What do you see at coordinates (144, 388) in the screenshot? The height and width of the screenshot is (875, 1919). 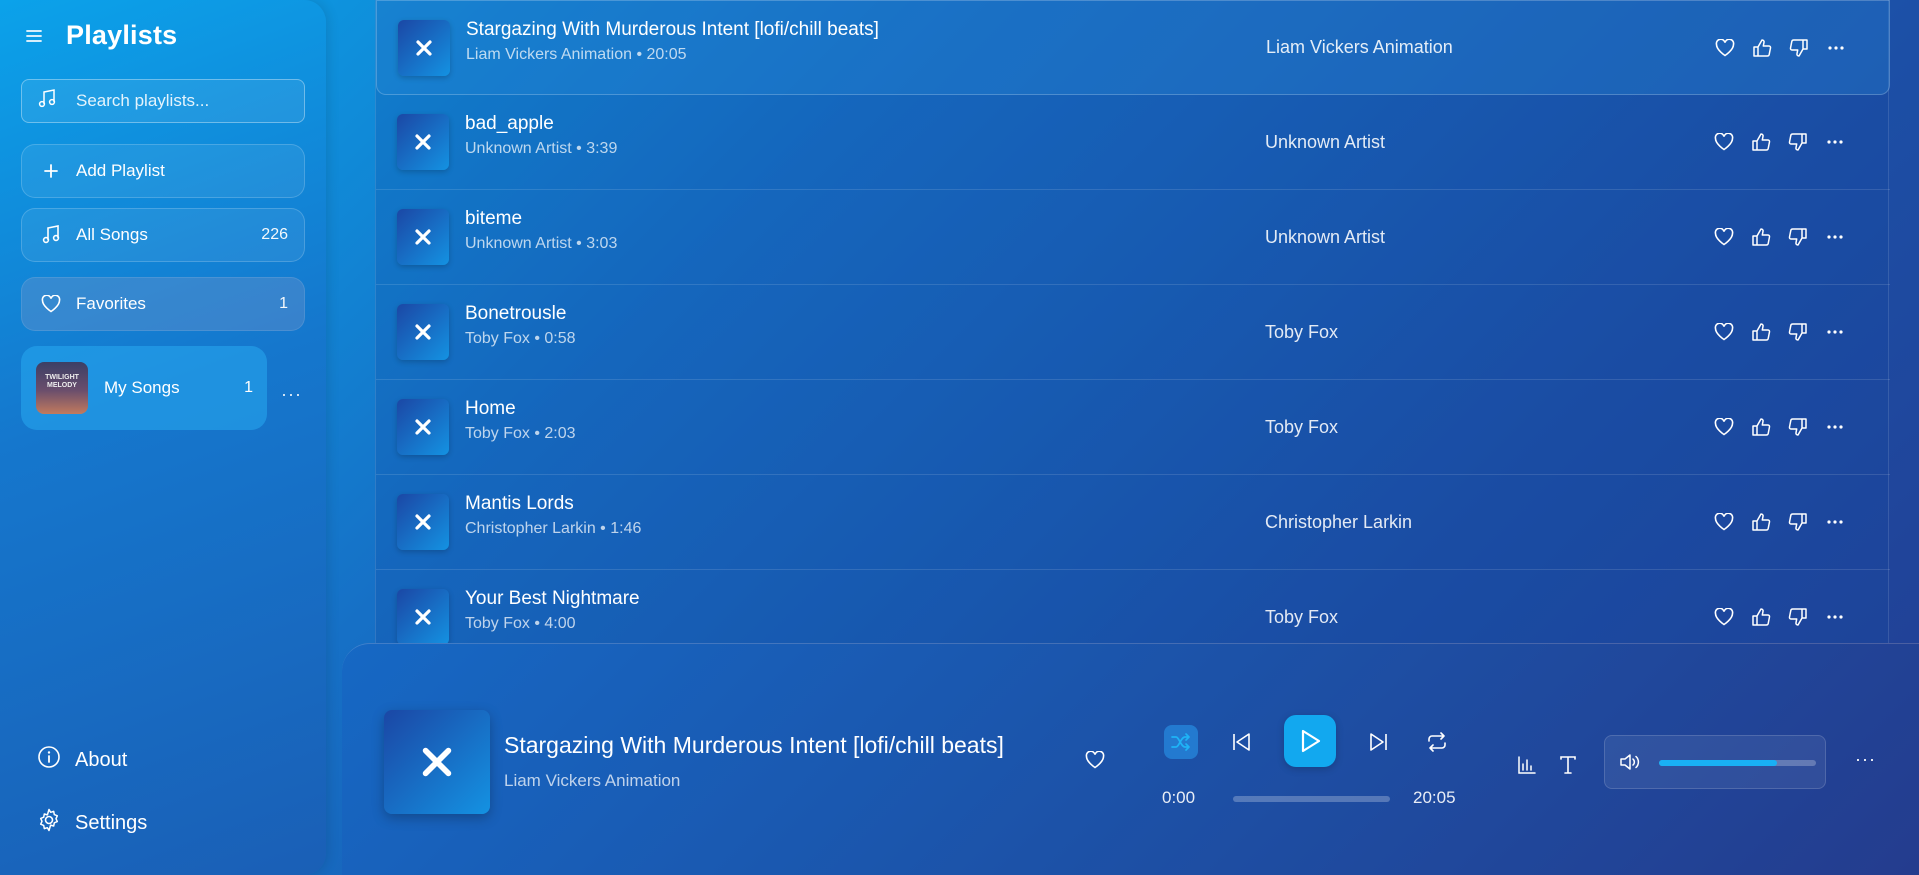 I see `sidebar-item-my-songs: TWILIGHT MELODY My Songs 1` at bounding box center [144, 388].